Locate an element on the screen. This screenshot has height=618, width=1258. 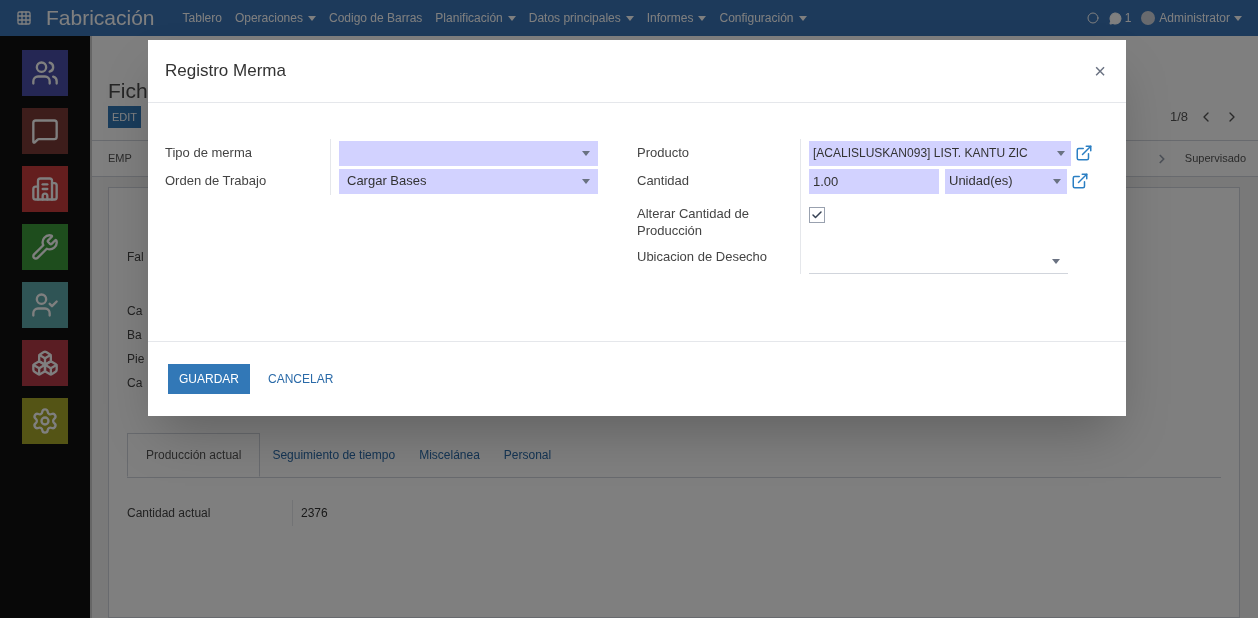
field-label: Pie is located at coordinates (136, 359).